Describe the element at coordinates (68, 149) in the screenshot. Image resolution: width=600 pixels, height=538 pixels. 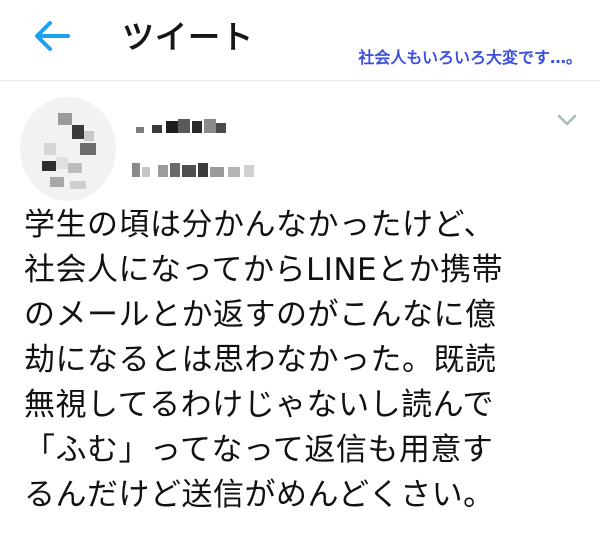
I see `avatar` at that location.